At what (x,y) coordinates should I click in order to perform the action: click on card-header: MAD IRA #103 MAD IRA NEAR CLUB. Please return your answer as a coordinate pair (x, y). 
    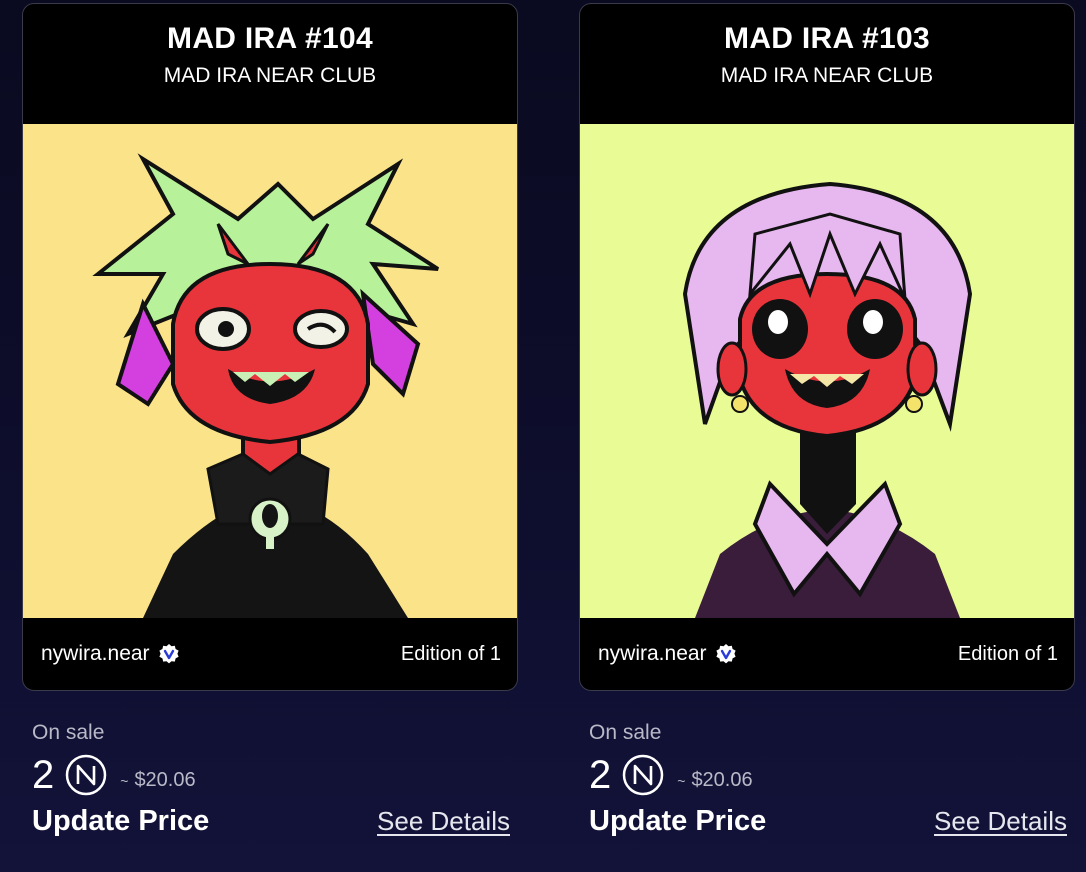
    Looking at the image, I should click on (827, 64).